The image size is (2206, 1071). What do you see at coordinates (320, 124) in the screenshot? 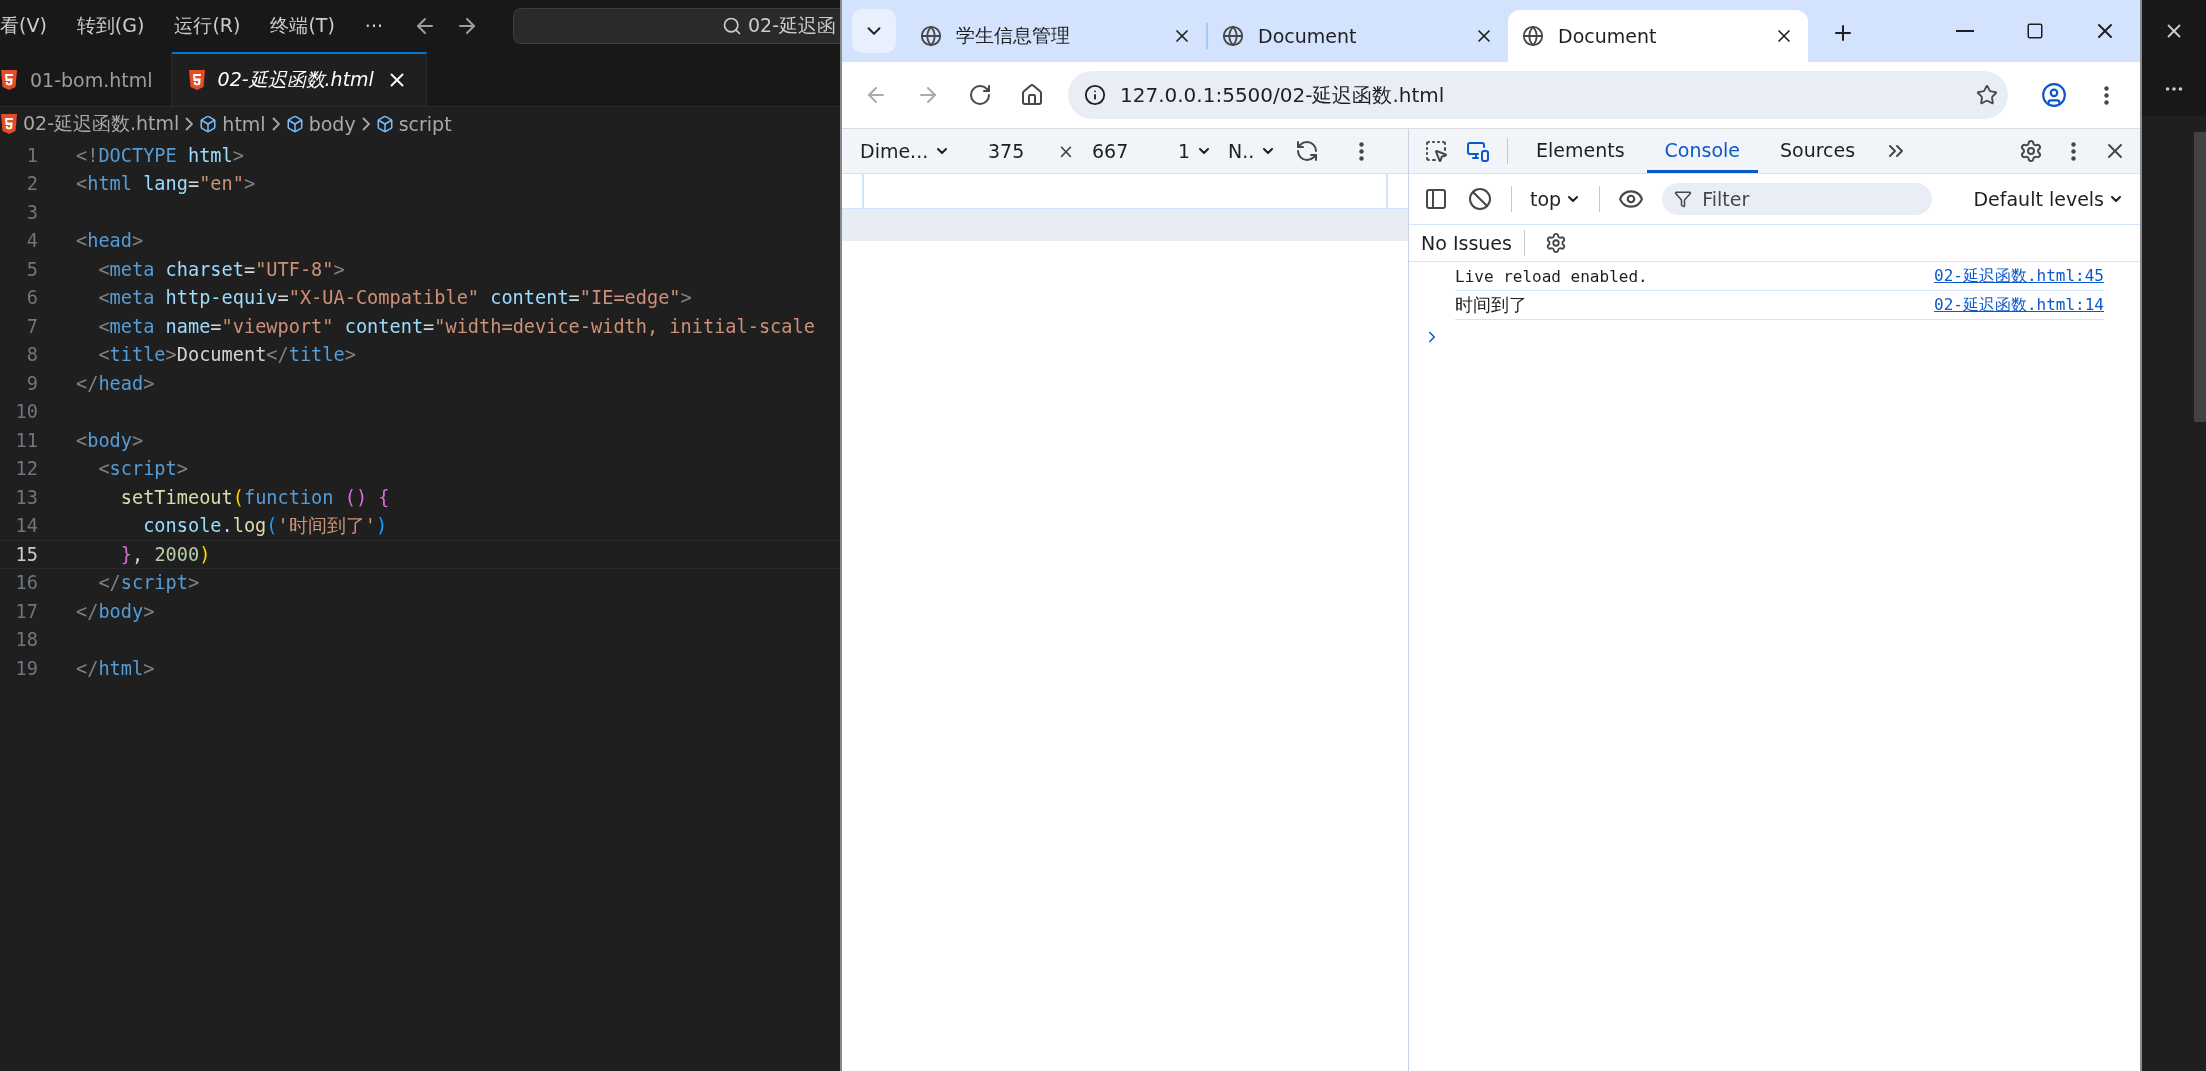
I see `breadcrumb-item: body` at bounding box center [320, 124].